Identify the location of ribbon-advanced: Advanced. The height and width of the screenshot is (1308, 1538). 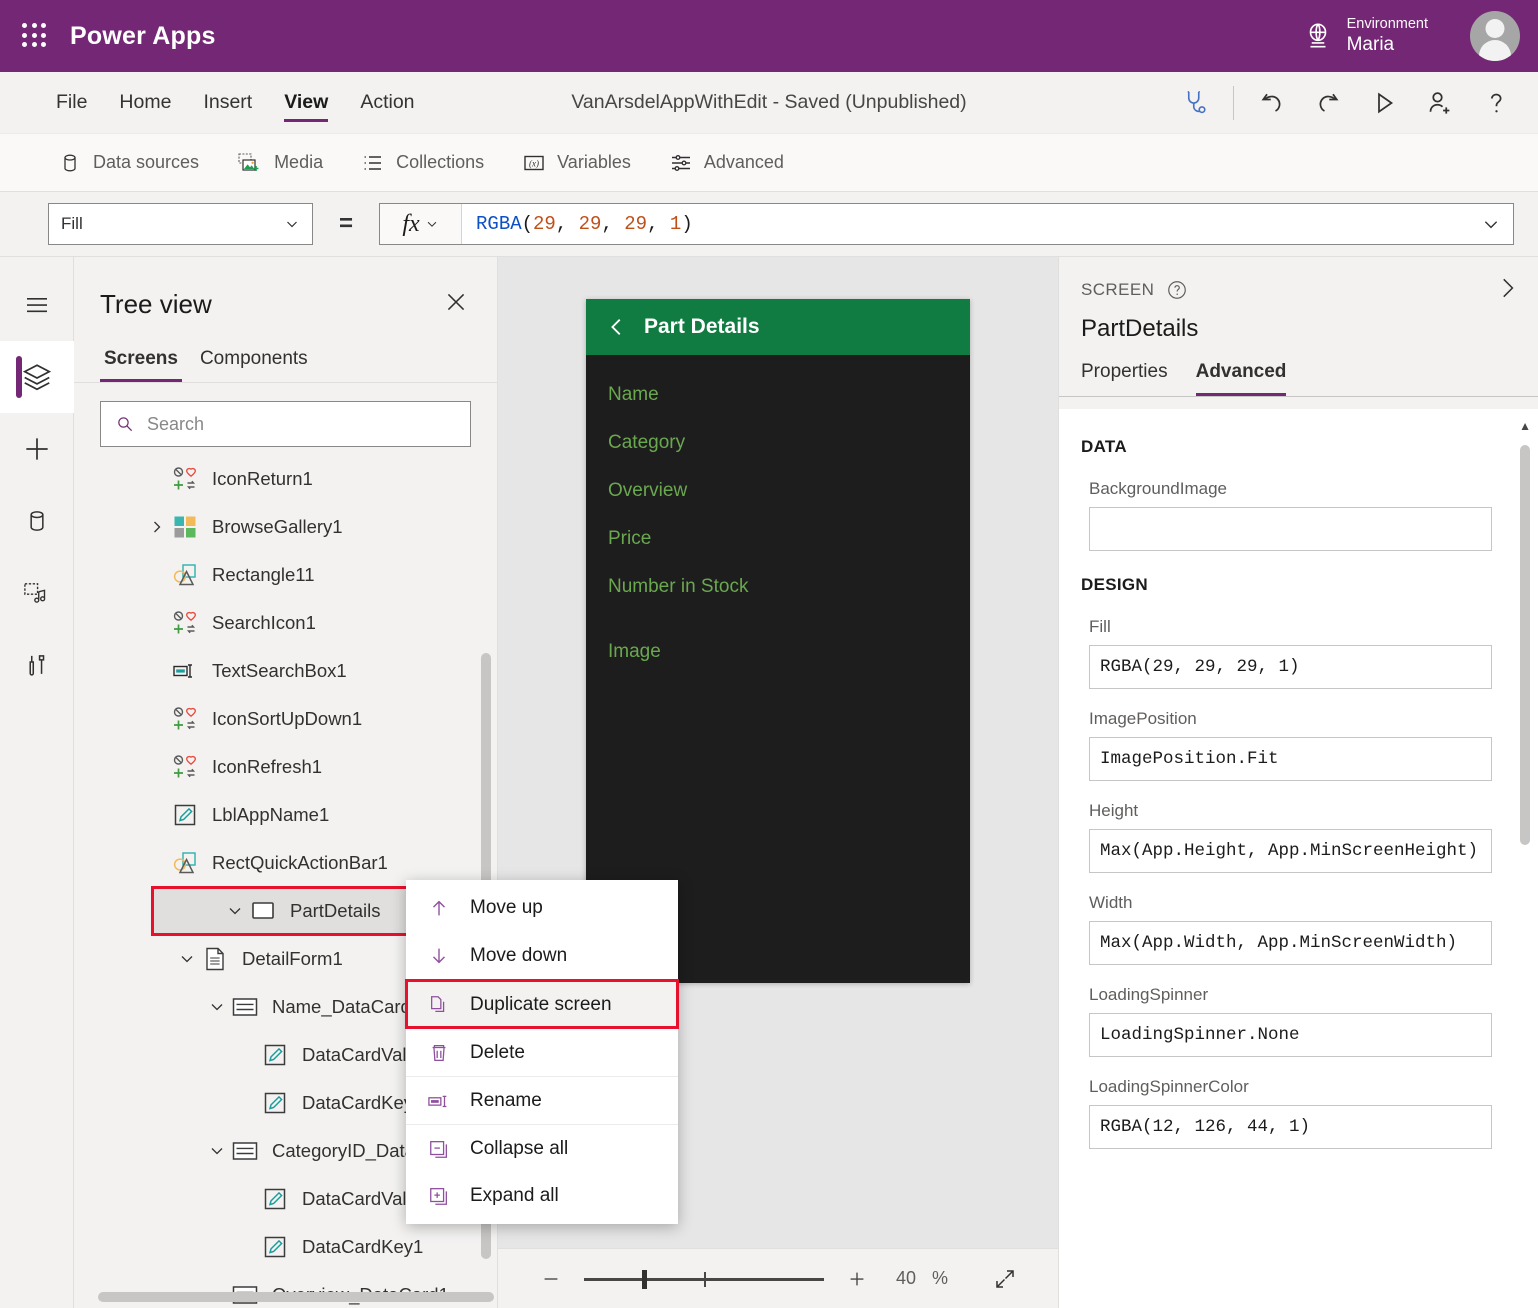
(726, 163).